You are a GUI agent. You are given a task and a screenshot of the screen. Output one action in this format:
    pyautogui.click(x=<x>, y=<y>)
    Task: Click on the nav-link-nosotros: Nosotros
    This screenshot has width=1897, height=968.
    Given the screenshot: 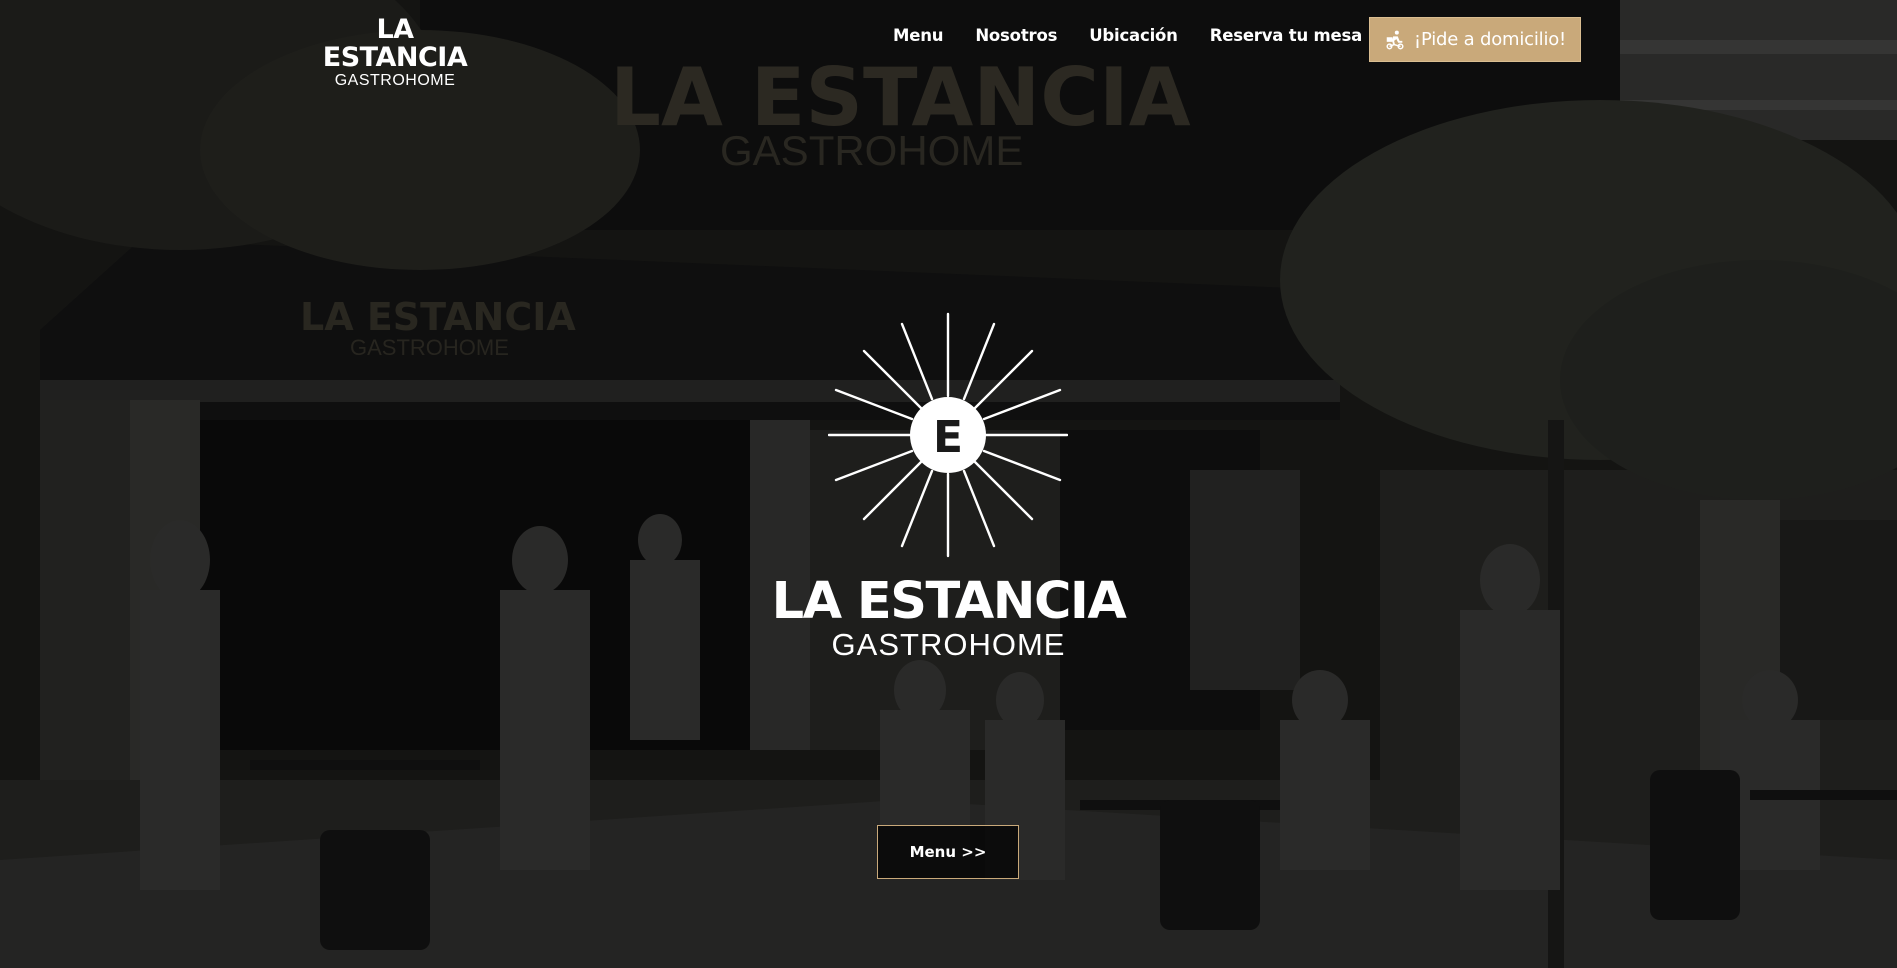 What is the action you would take?
    pyautogui.click(x=1016, y=35)
    